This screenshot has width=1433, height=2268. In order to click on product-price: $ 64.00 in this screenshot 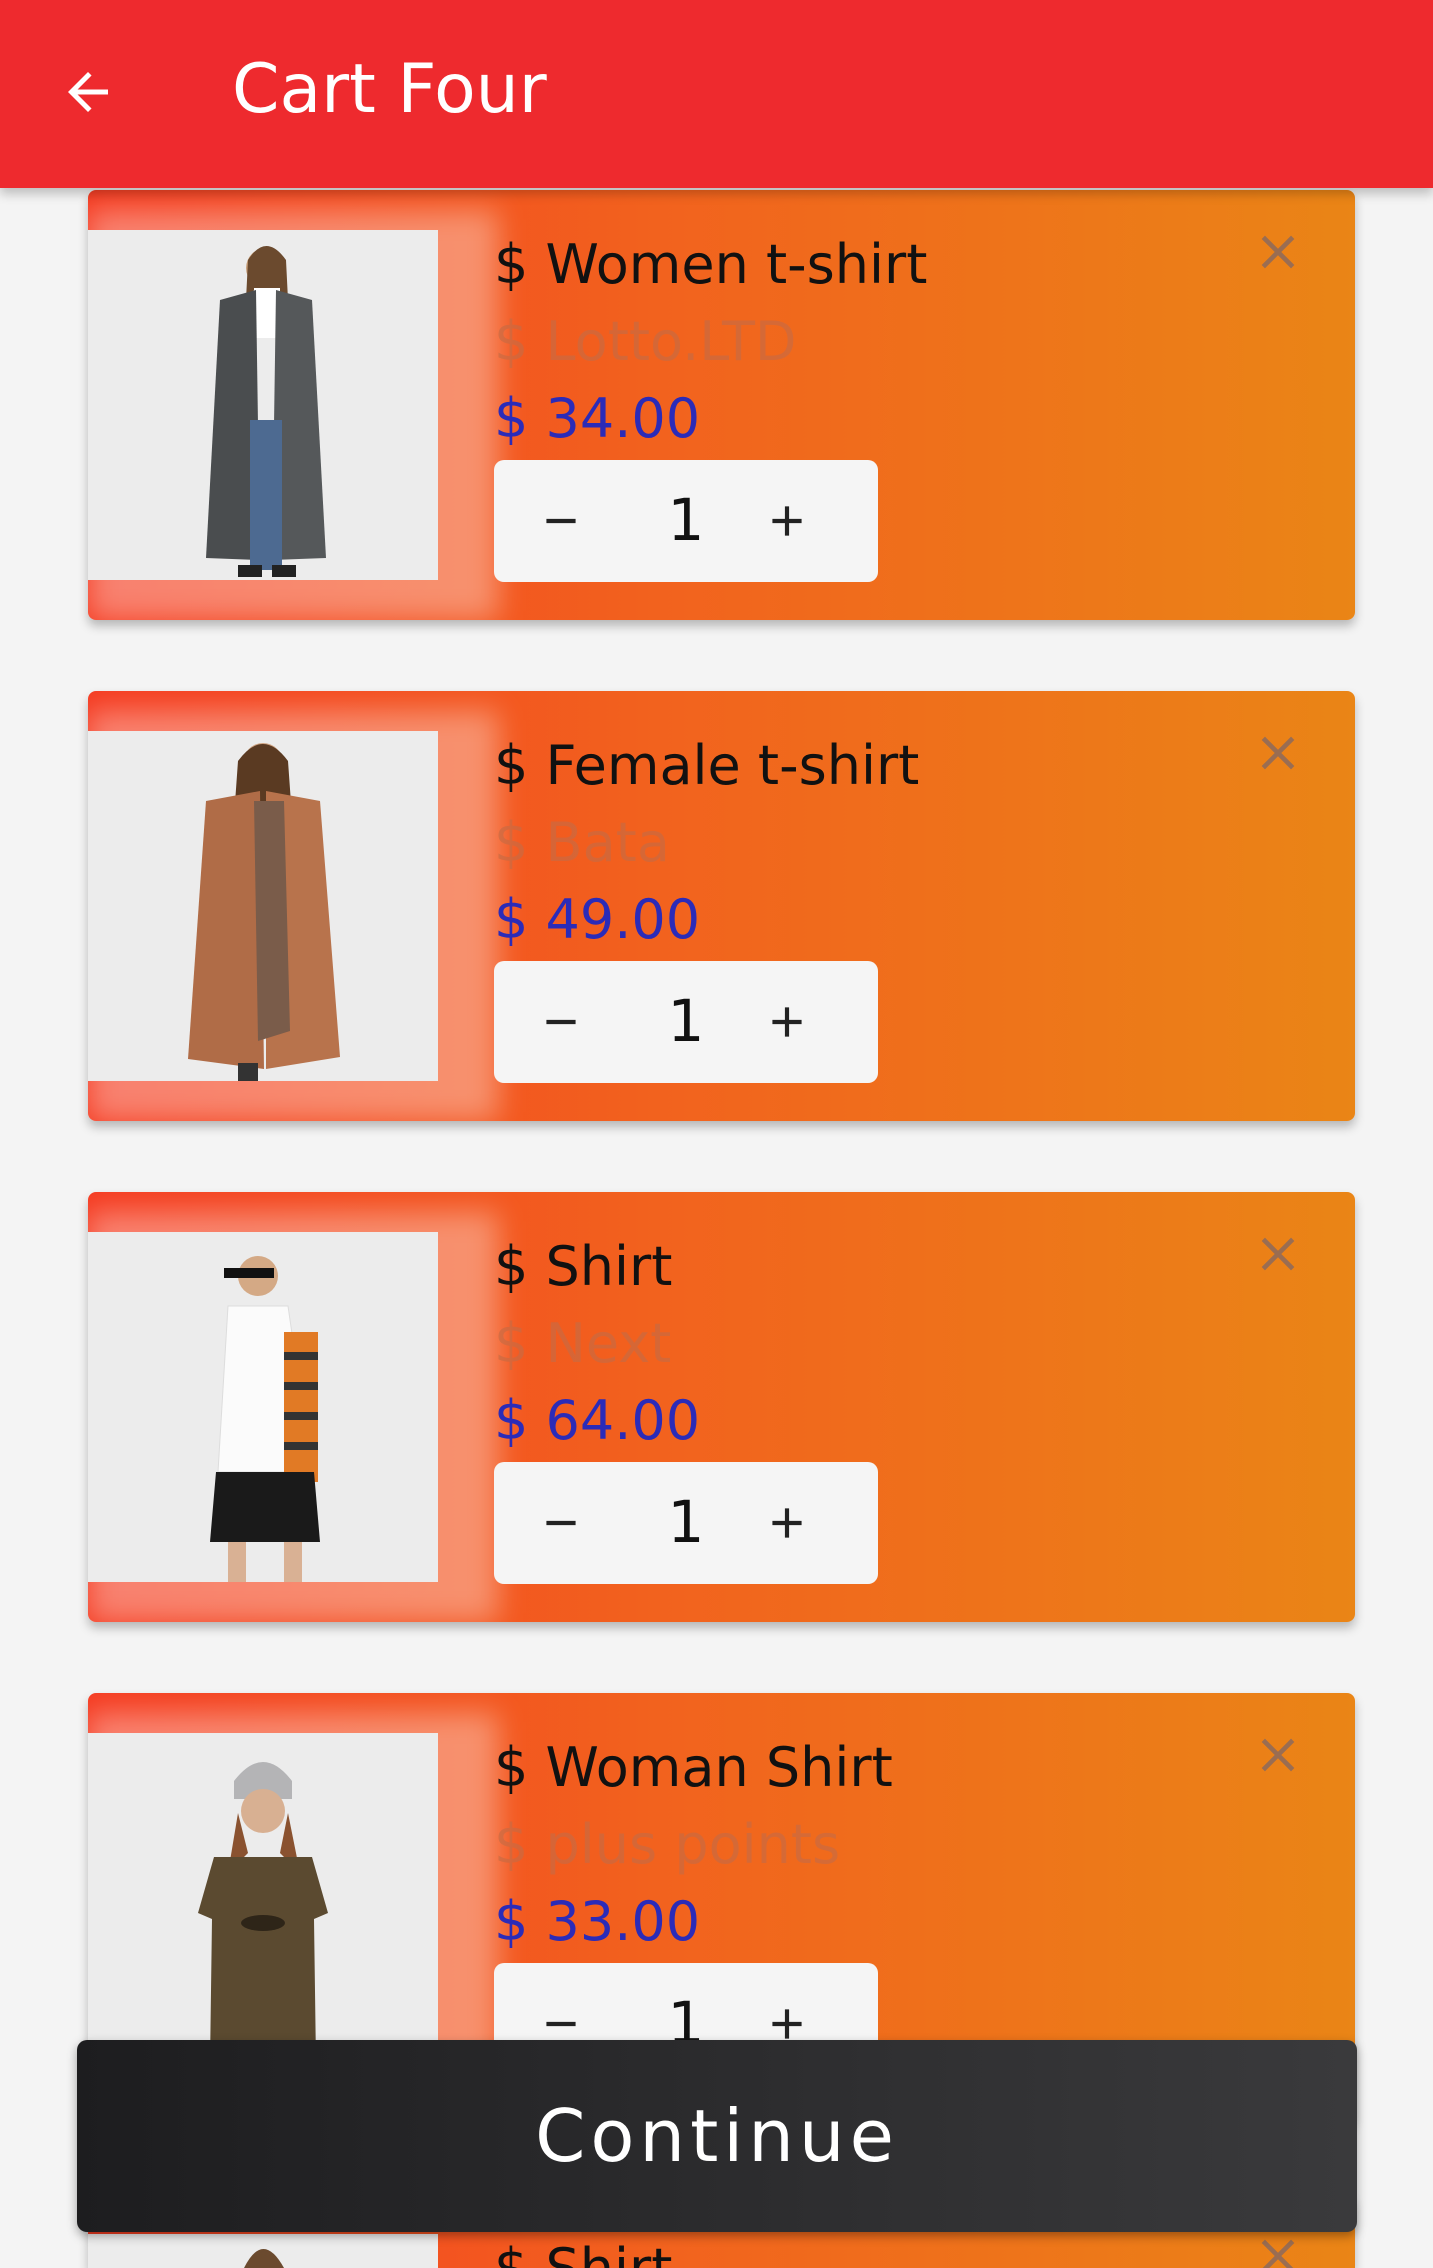, I will do `click(597, 1420)`.